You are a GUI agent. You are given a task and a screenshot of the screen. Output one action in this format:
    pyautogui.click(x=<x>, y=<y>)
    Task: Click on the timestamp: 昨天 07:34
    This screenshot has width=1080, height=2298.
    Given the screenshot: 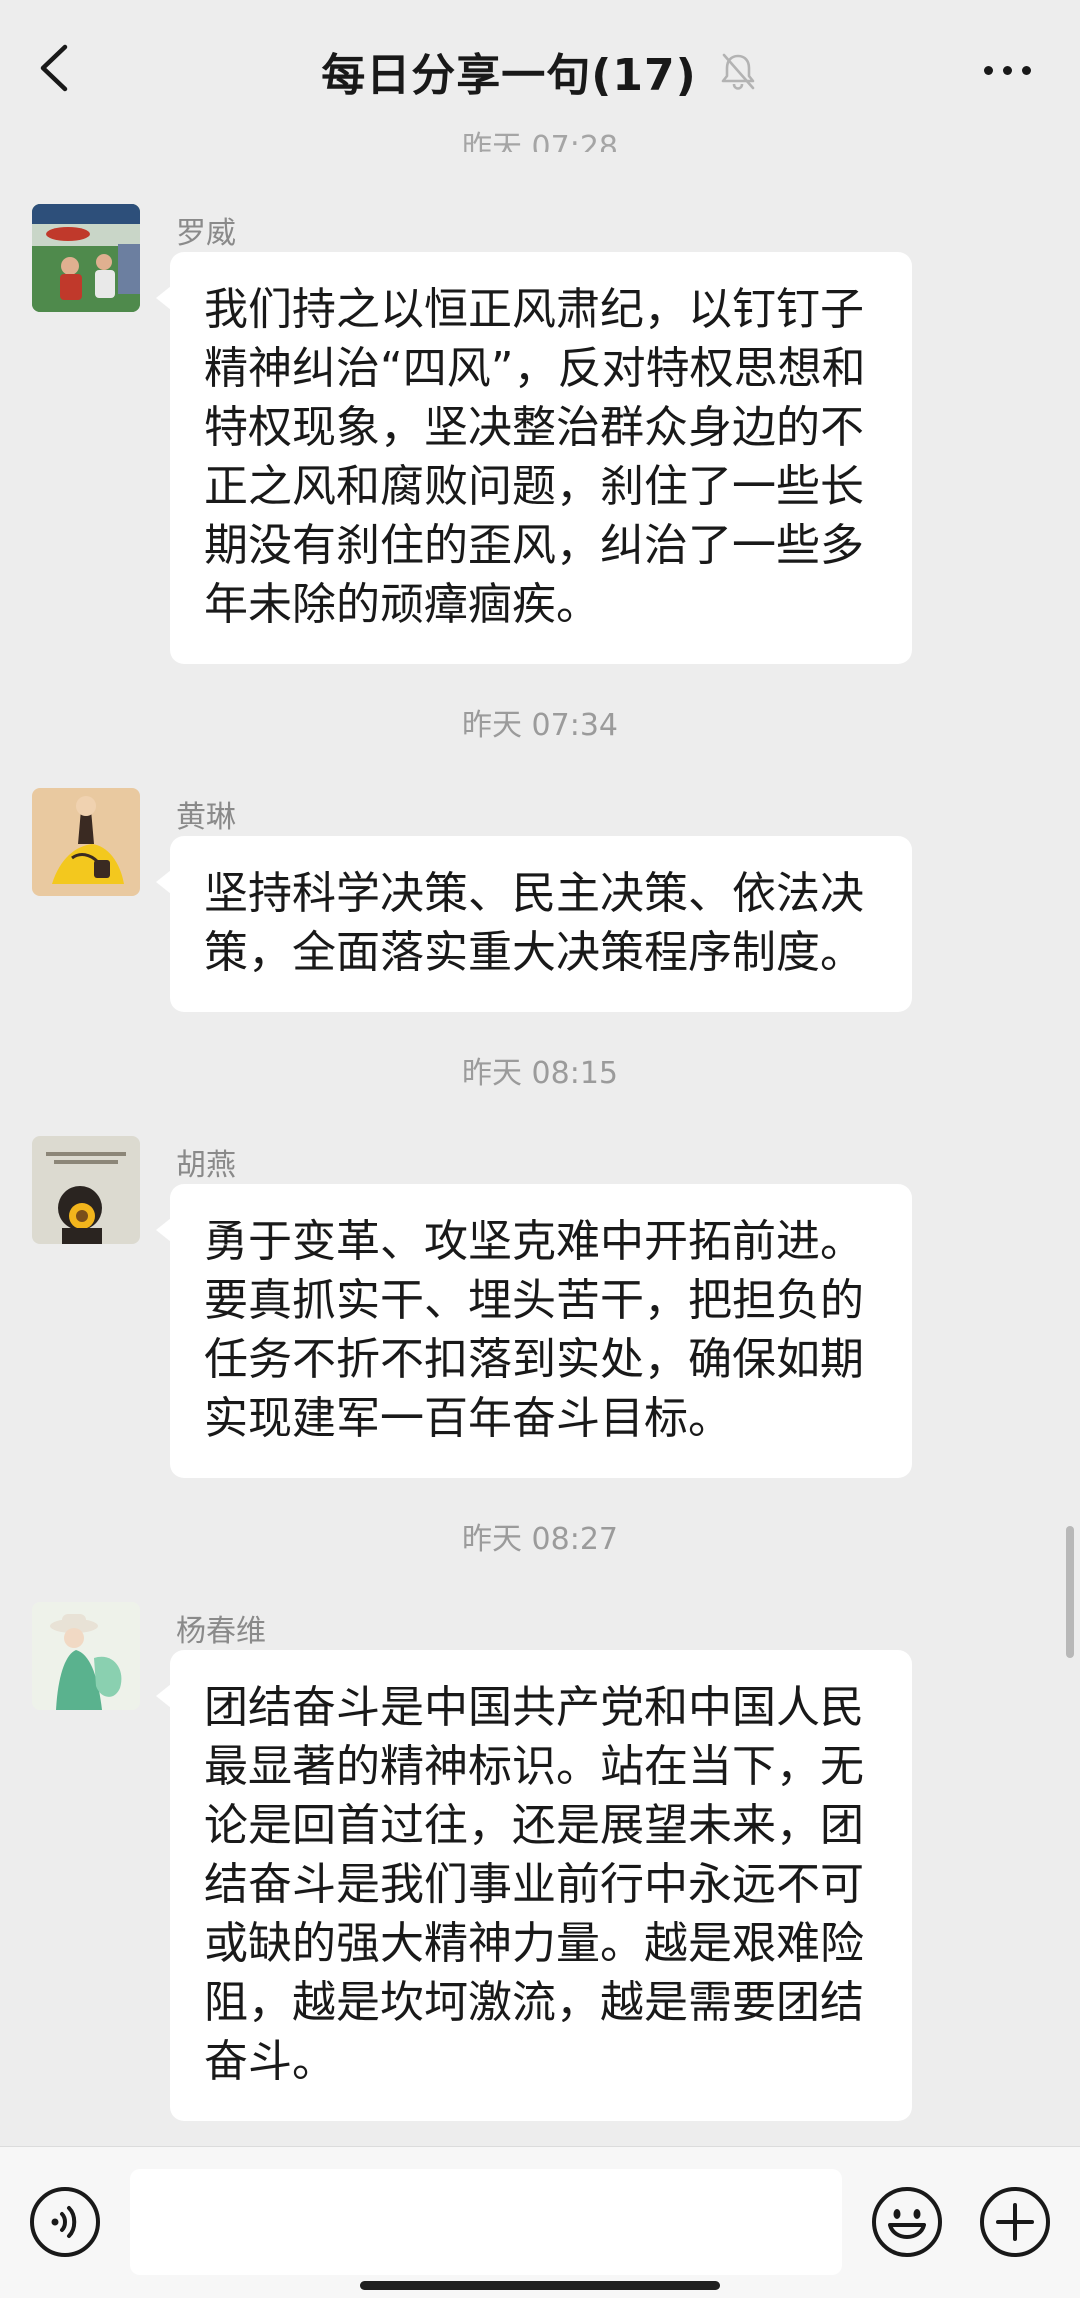 What is the action you would take?
    pyautogui.click(x=540, y=725)
    